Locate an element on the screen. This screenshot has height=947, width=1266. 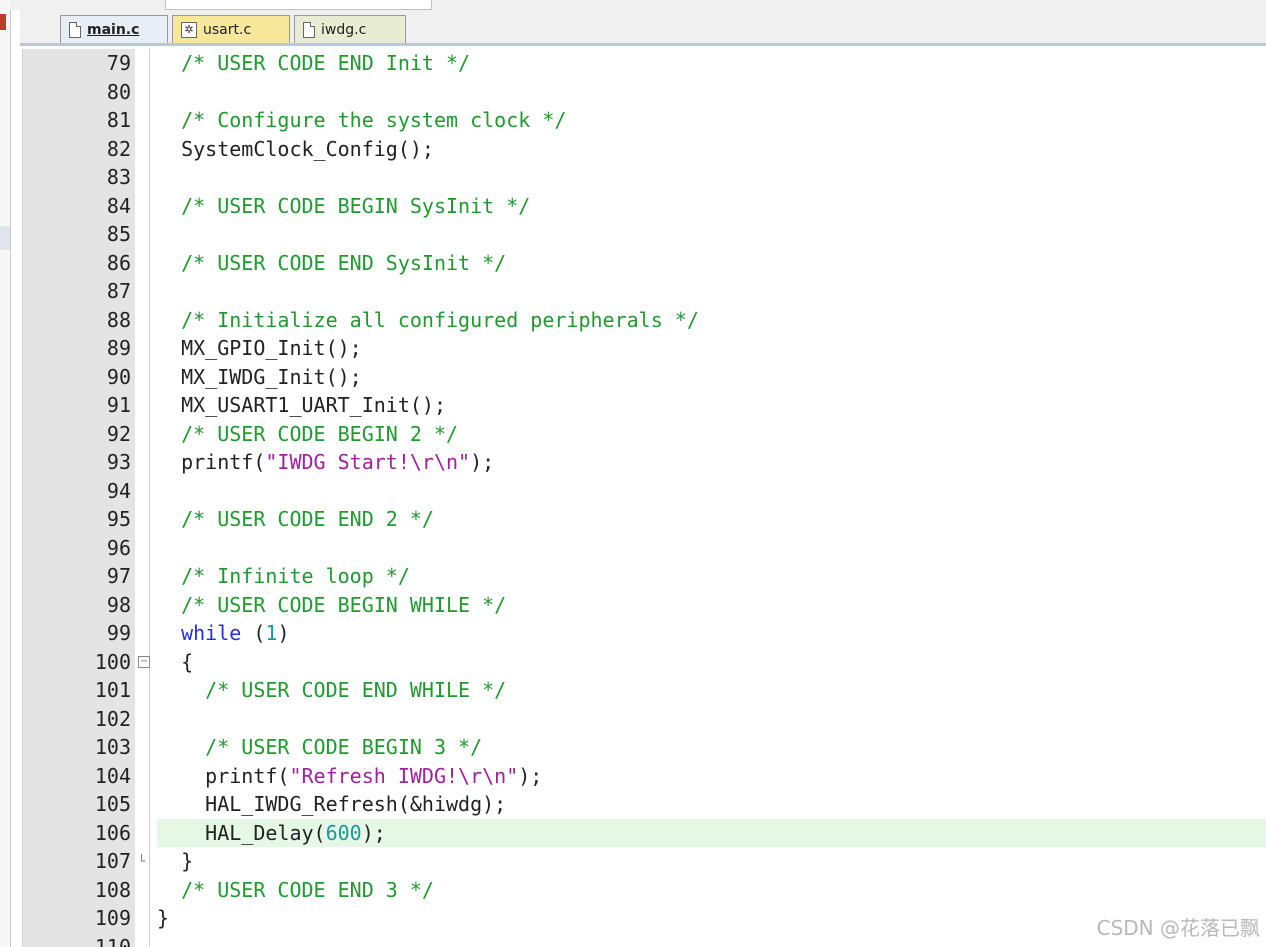
code-line: 104 printf("Refresh IWDG!\r\n"); is located at coordinates (644, 776).